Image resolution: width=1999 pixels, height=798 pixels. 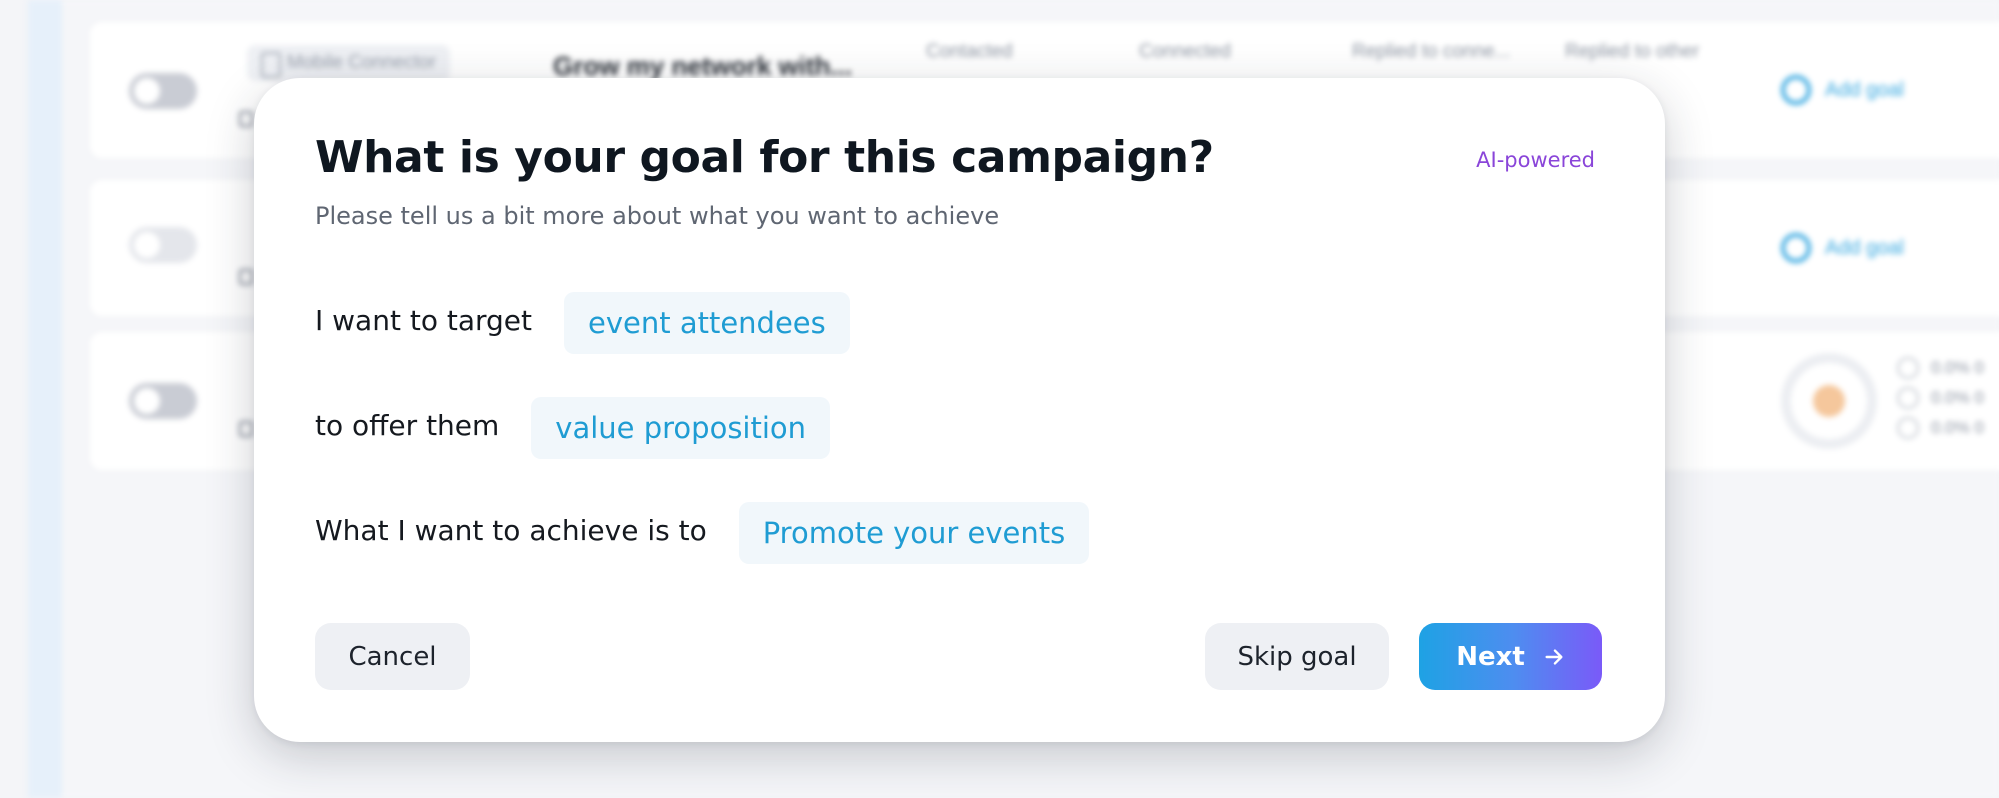 I want to click on progress-donut, so click(x=1829, y=401).